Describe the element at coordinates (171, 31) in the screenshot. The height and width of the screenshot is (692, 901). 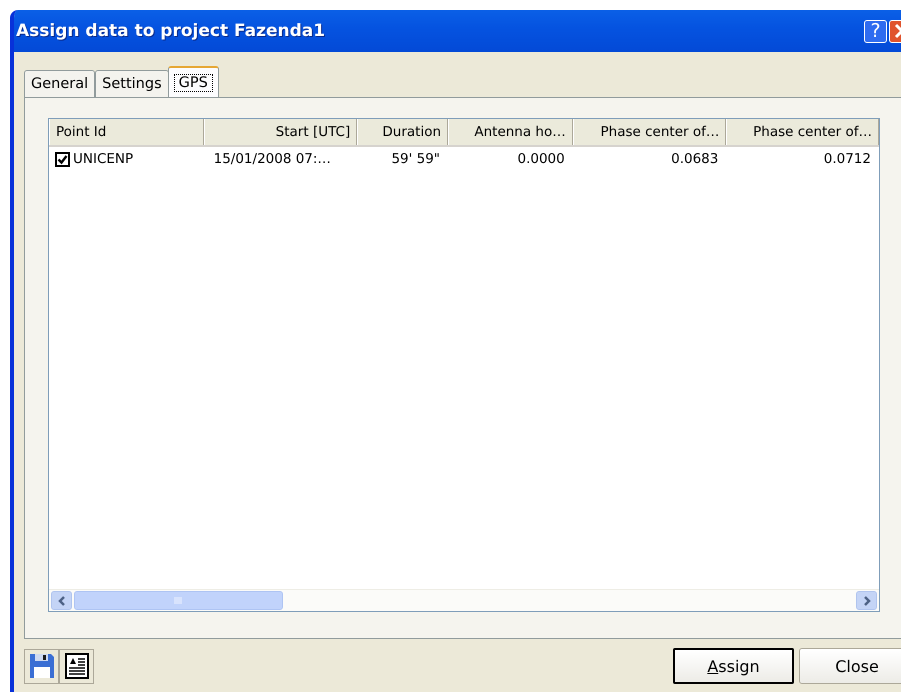
I see `window-title: Assign data to project Fazenda1` at that location.